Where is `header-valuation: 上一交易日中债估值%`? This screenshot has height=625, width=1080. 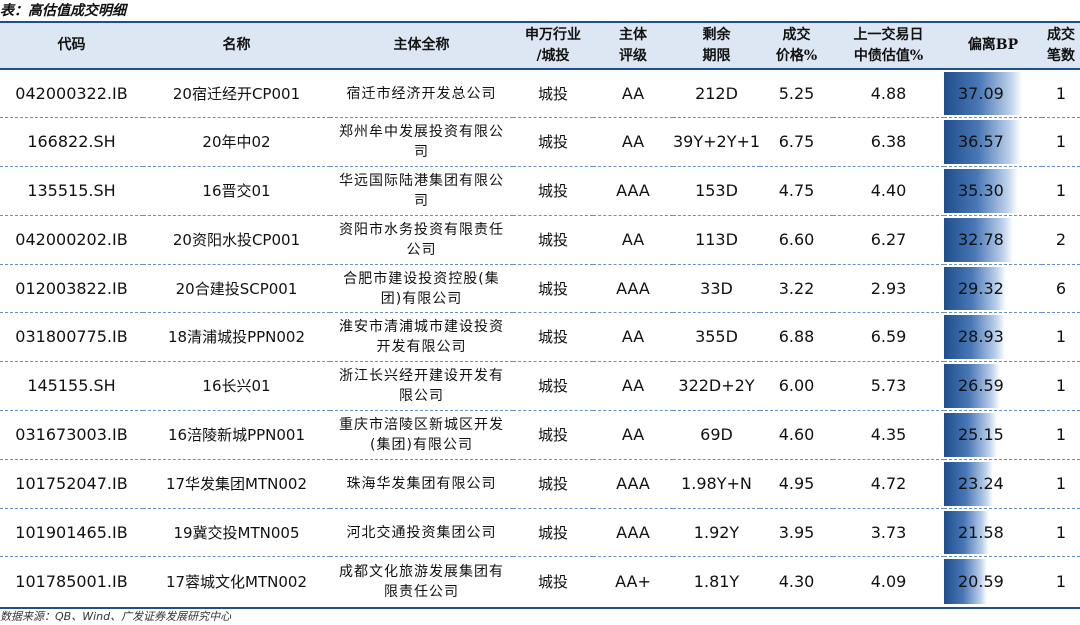
header-valuation: 上一交易日中债估值% is located at coordinates (888, 46).